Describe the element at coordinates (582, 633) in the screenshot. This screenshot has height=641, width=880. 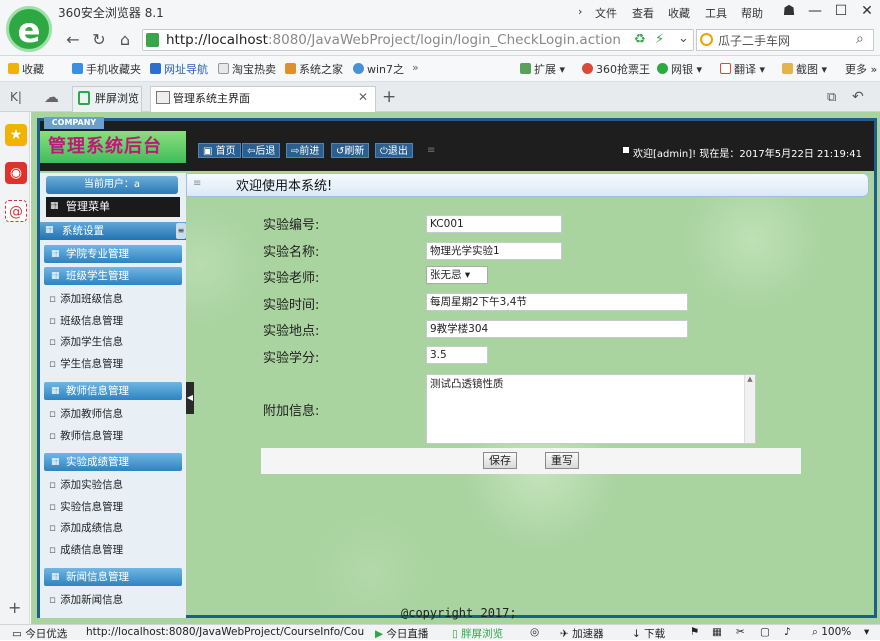
I see `status-accel: ✈ 加速器` at that location.